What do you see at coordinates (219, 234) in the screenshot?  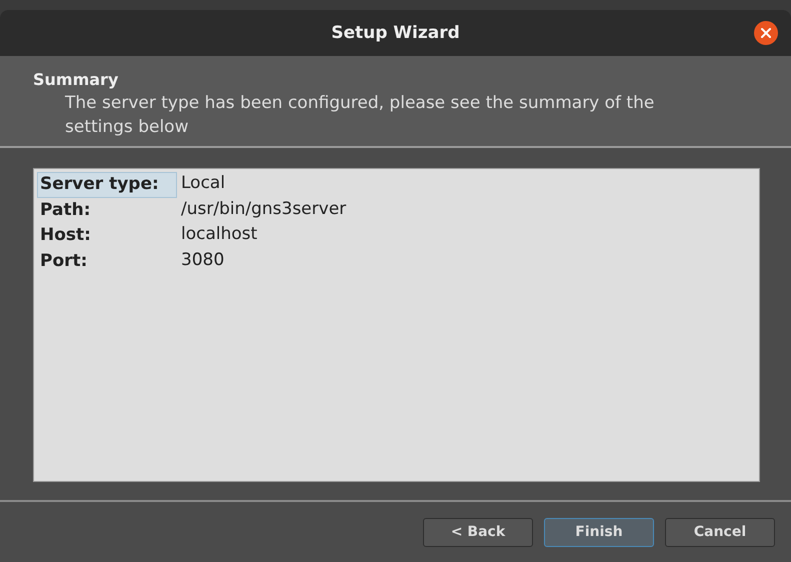 I see `setting-value: localhost` at bounding box center [219, 234].